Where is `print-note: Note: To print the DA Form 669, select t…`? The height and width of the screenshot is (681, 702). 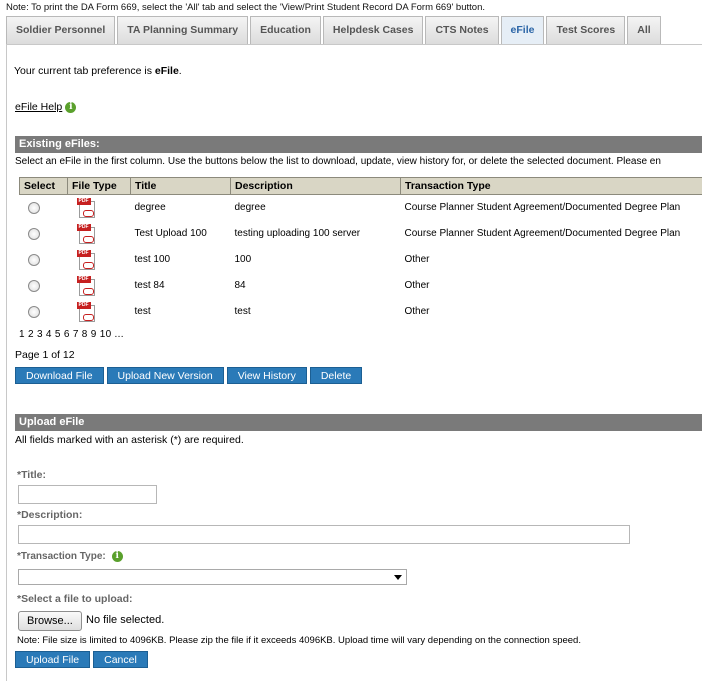
print-note: Note: To print the DA Form 669, select t… is located at coordinates (245, 7).